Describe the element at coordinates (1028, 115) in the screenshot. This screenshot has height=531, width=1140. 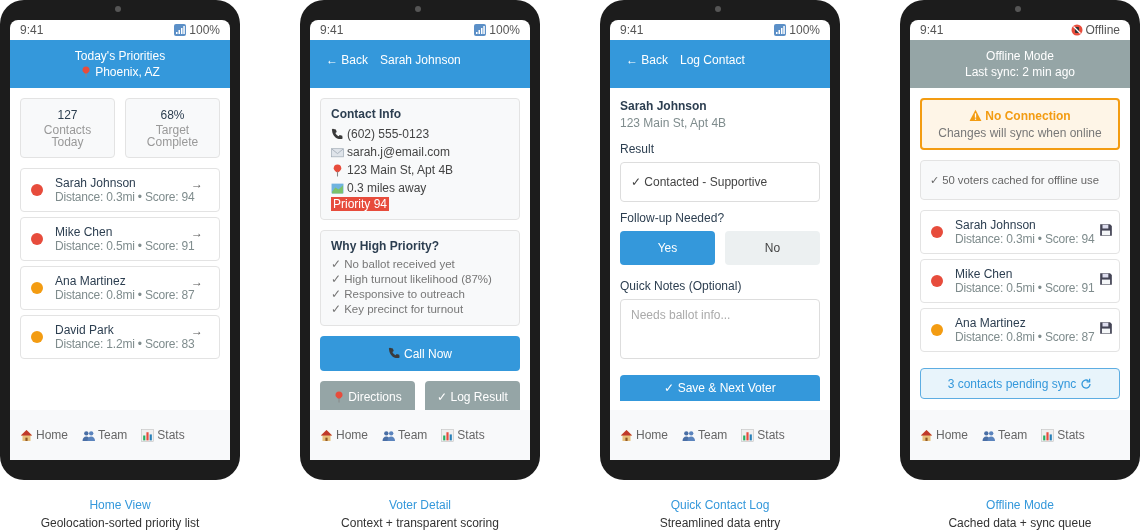
I see `alert-title: No Connection` at that location.